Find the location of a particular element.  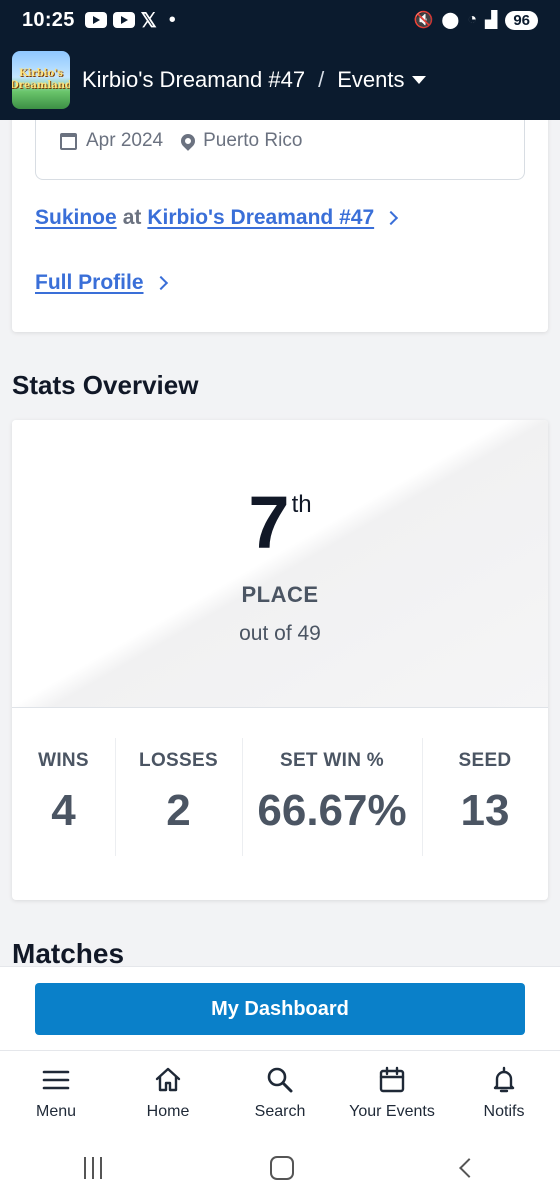

event-meta: Apr 2024 Puerto Rico is located at coordinates (181, 141).